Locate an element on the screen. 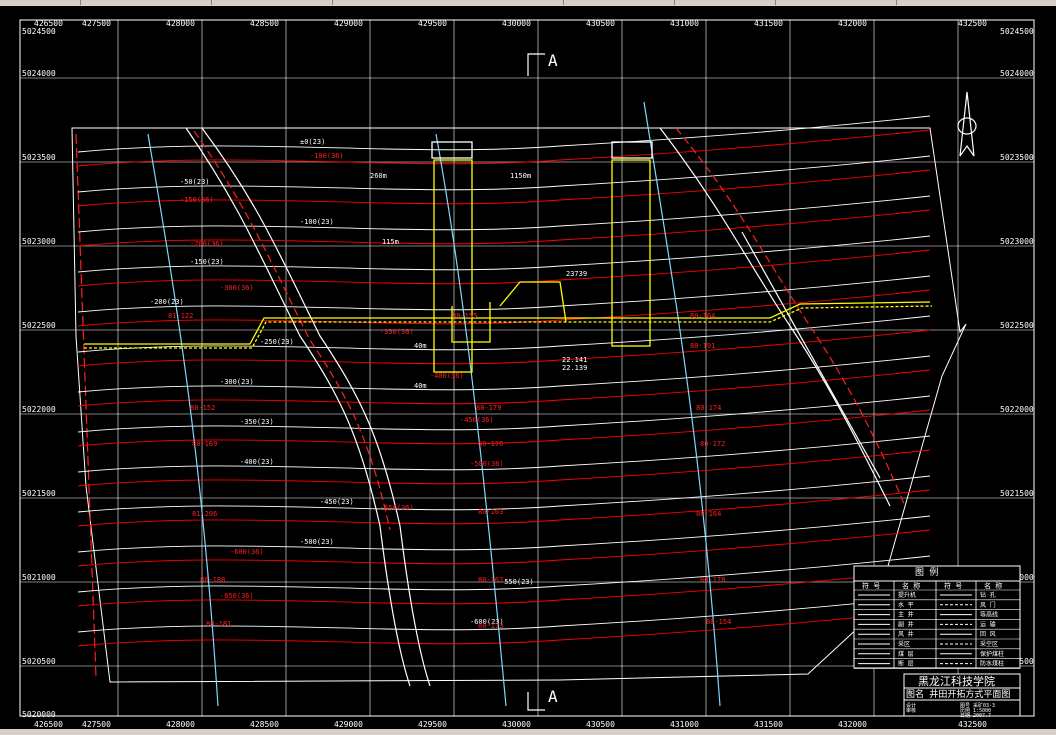 This screenshot has width=1056, height=735. contour-label-red: -650(36) is located at coordinates (237, 596).